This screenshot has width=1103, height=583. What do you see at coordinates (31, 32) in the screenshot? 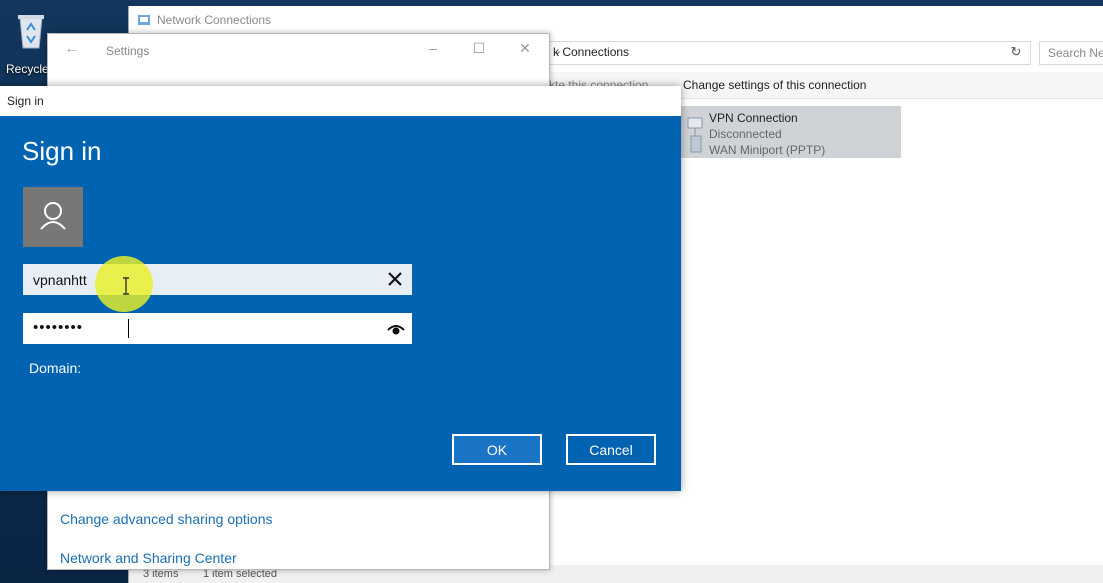
I see `recycle-bin-icon` at bounding box center [31, 32].